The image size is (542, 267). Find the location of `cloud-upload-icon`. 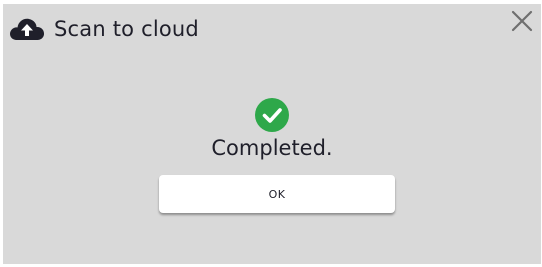

cloud-upload-icon is located at coordinates (27, 29).